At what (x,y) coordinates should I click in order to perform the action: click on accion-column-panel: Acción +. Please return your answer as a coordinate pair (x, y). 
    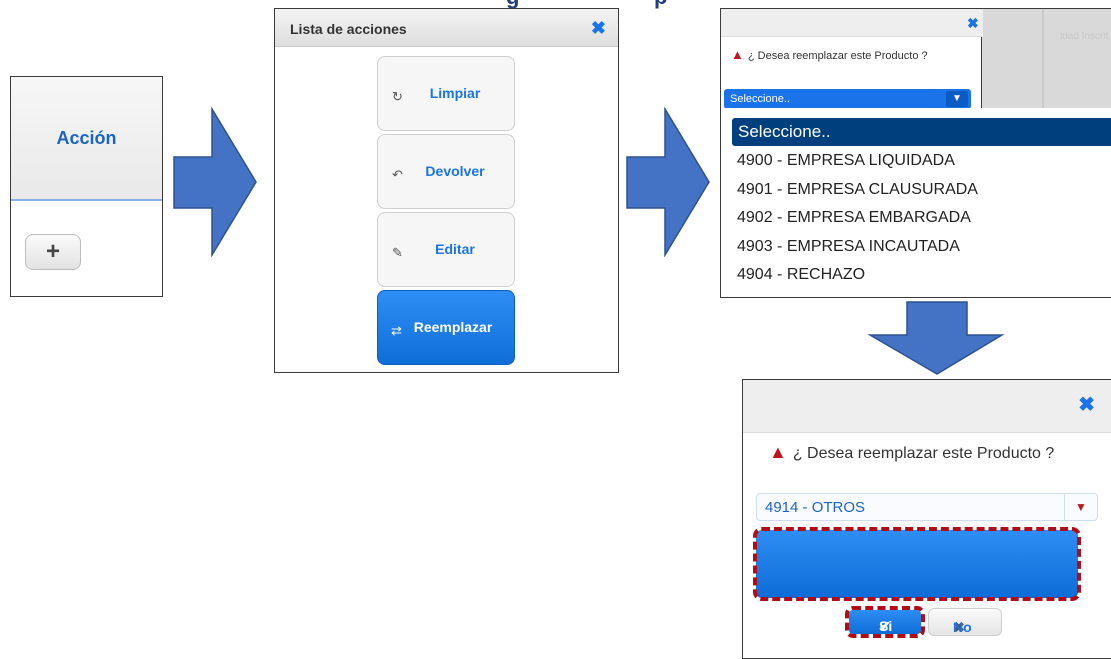
    Looking at the image, I should click on (86, 186).